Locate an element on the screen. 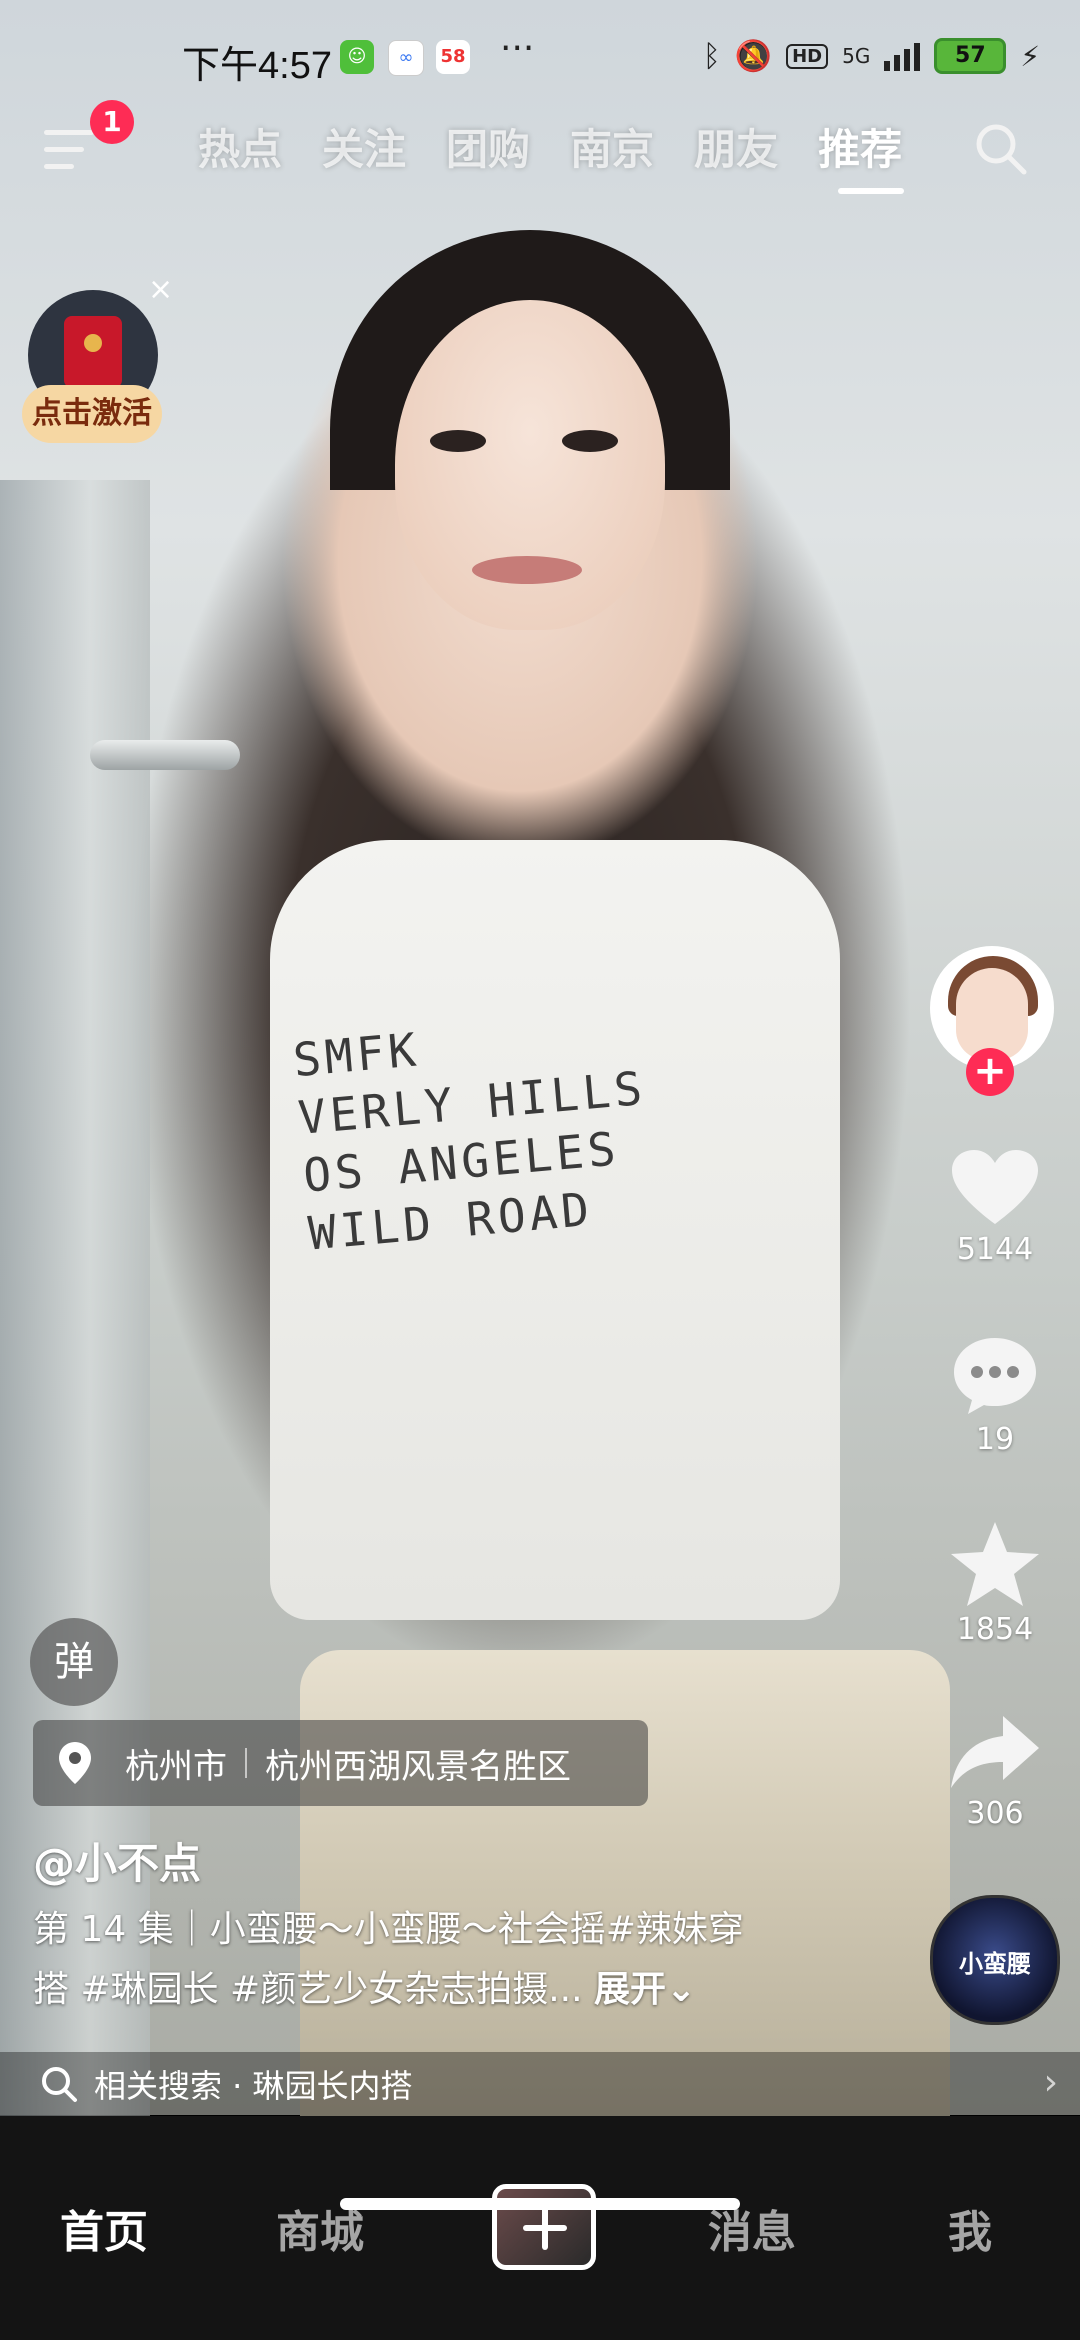 The height and width of the screenshot is (2340, 1080). caption-line-1: 第 14 集｜小蛮腰～小蛮腰～社会摇#辣妹穿 is located at coordinates (388, 1929).